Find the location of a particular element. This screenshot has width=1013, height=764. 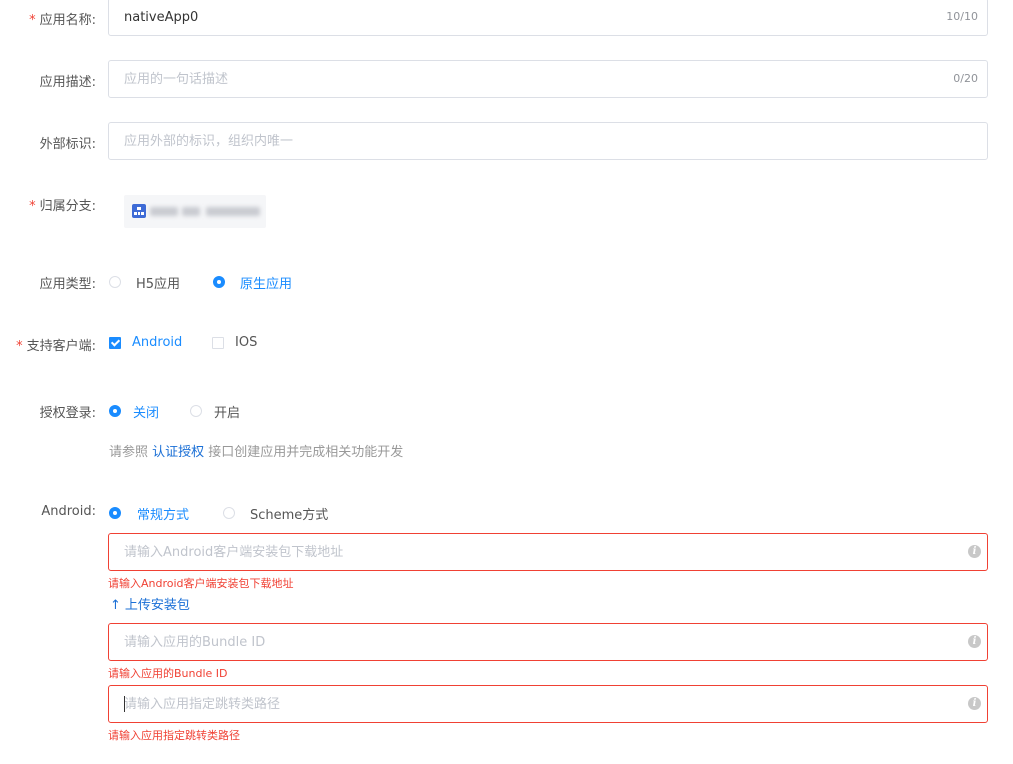

external-id-label: 外部标识: is located at coordinates (67, 144).